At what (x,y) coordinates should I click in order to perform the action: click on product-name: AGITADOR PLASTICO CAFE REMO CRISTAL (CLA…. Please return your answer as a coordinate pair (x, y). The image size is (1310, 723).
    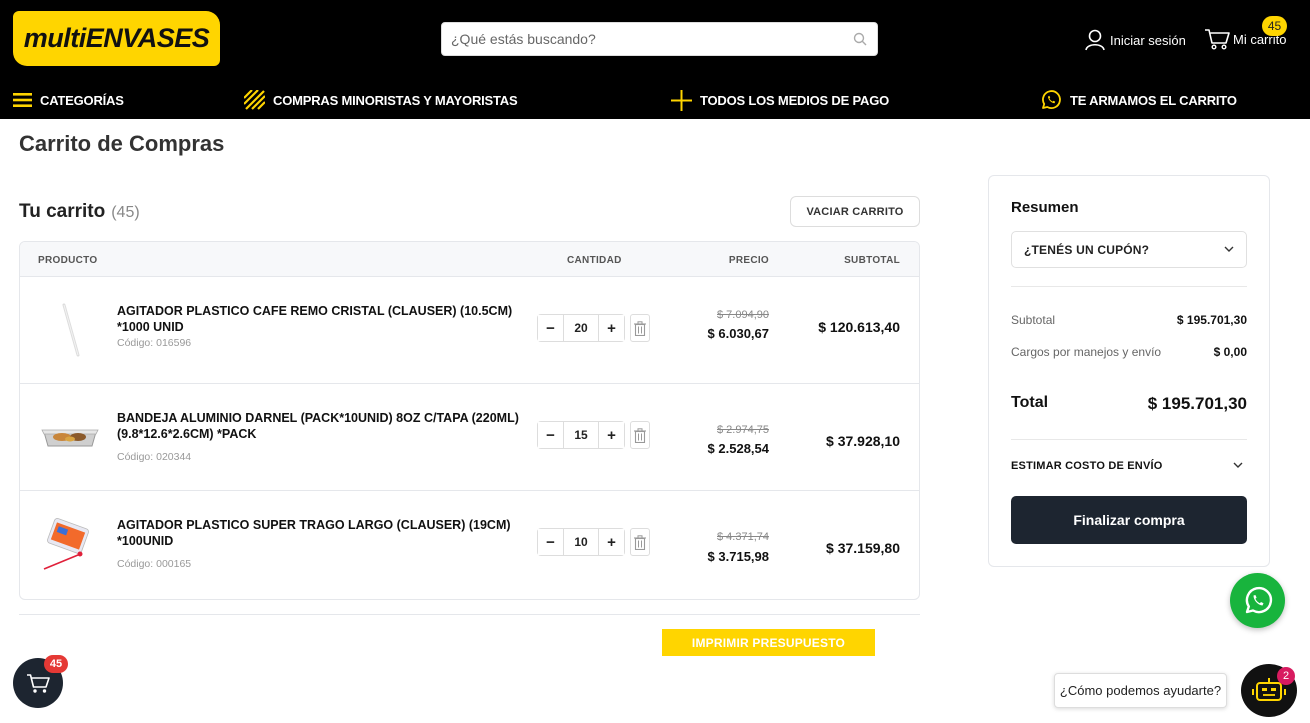
    Looking at the image, I should click on (322, 319).